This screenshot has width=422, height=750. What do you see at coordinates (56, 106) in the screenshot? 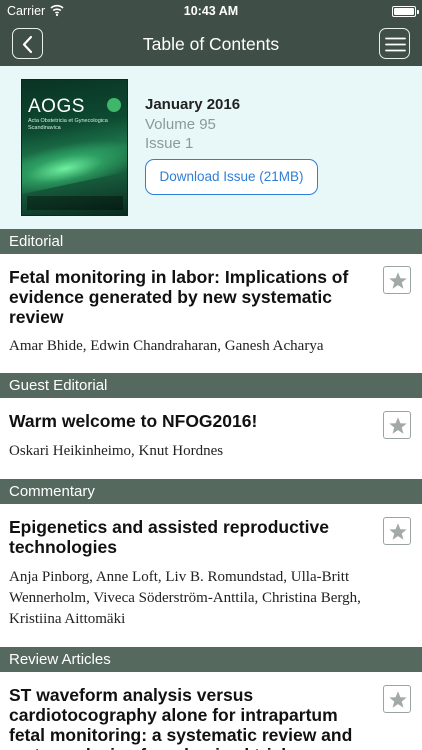
I see `cover-title: AOGS` at bounding box center [56, 106].